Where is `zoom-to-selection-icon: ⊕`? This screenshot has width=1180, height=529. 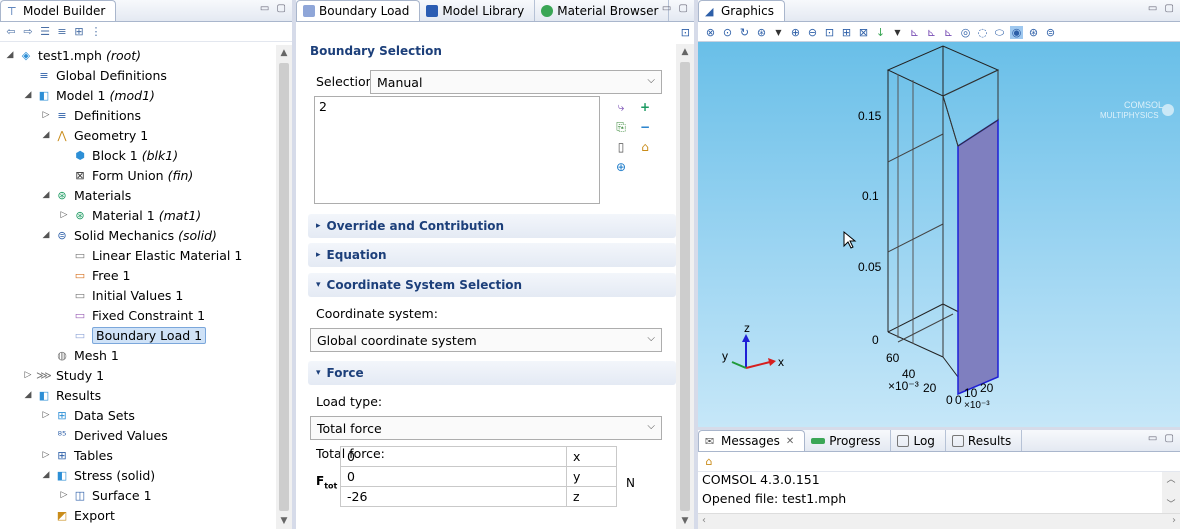
zoom-to-selection-icon: ⊕ is located at coordinates (621, 167).